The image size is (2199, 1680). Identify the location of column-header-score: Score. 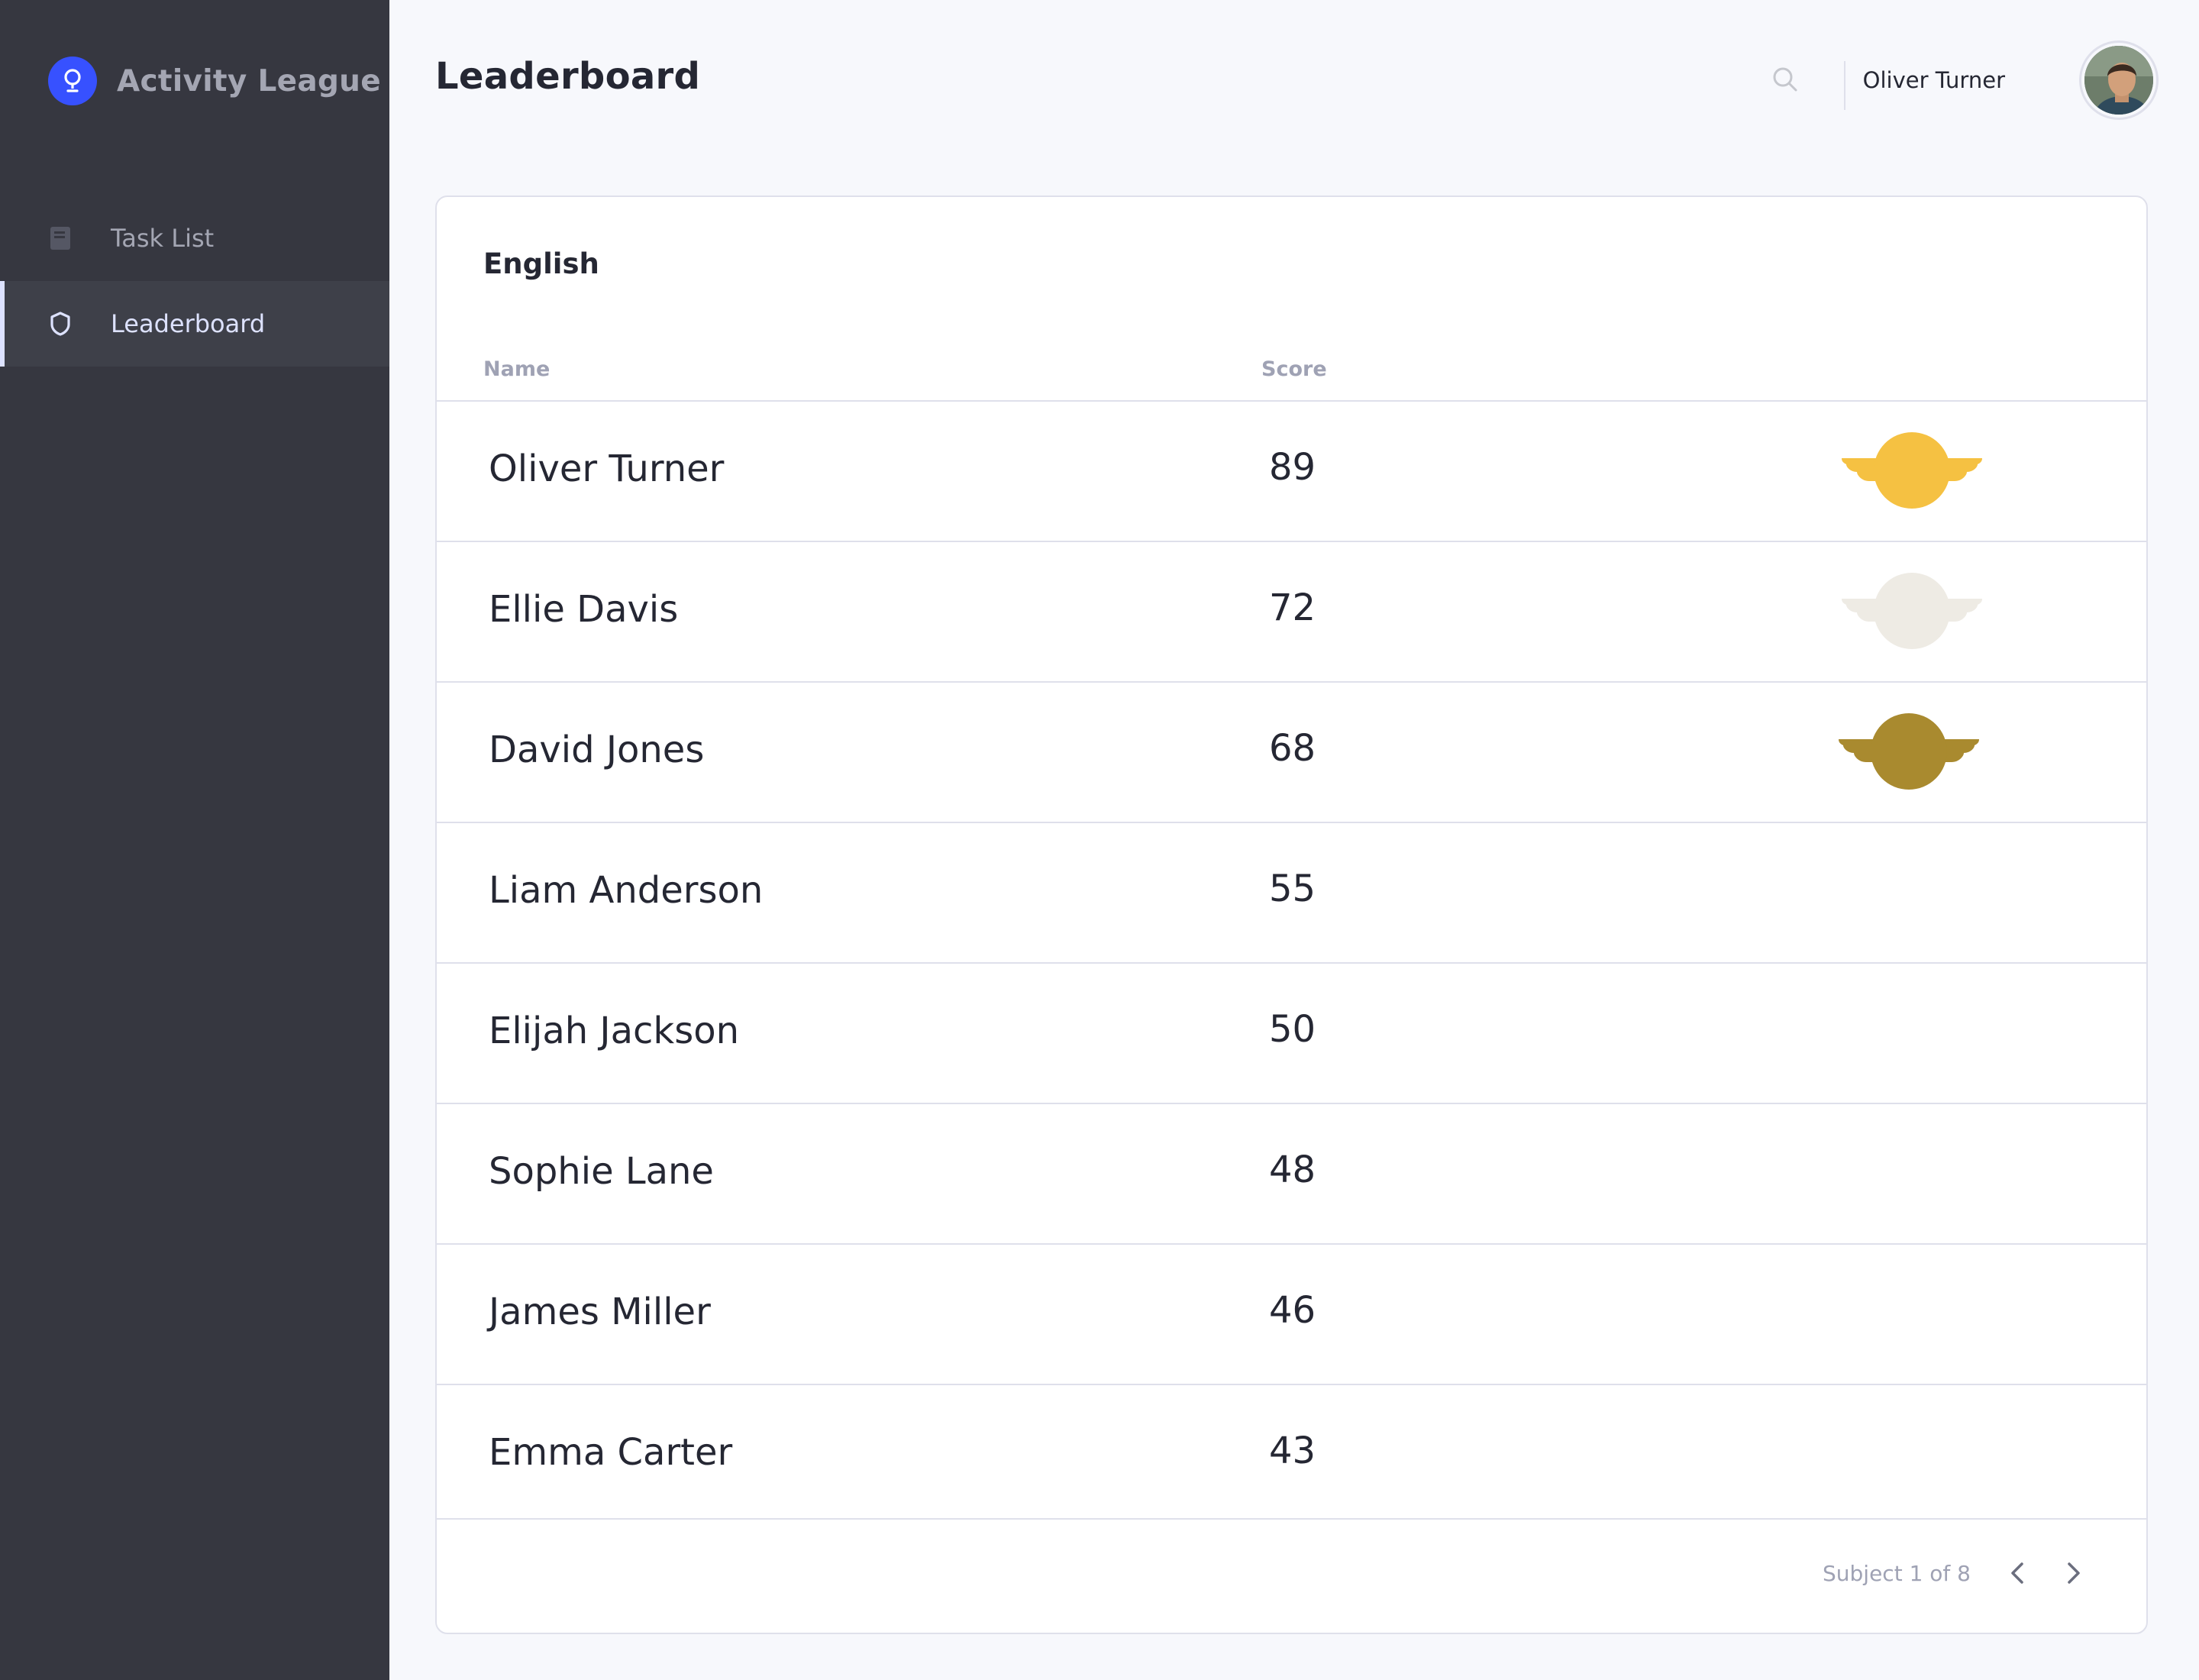
(1294, 369).